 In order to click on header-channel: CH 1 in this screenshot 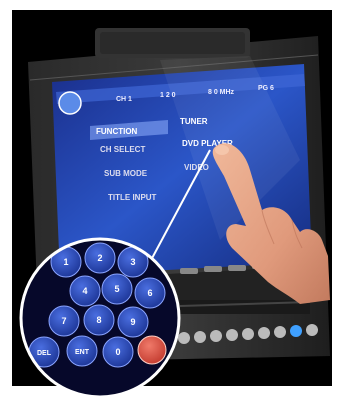, I will do `click(124, 99)`.